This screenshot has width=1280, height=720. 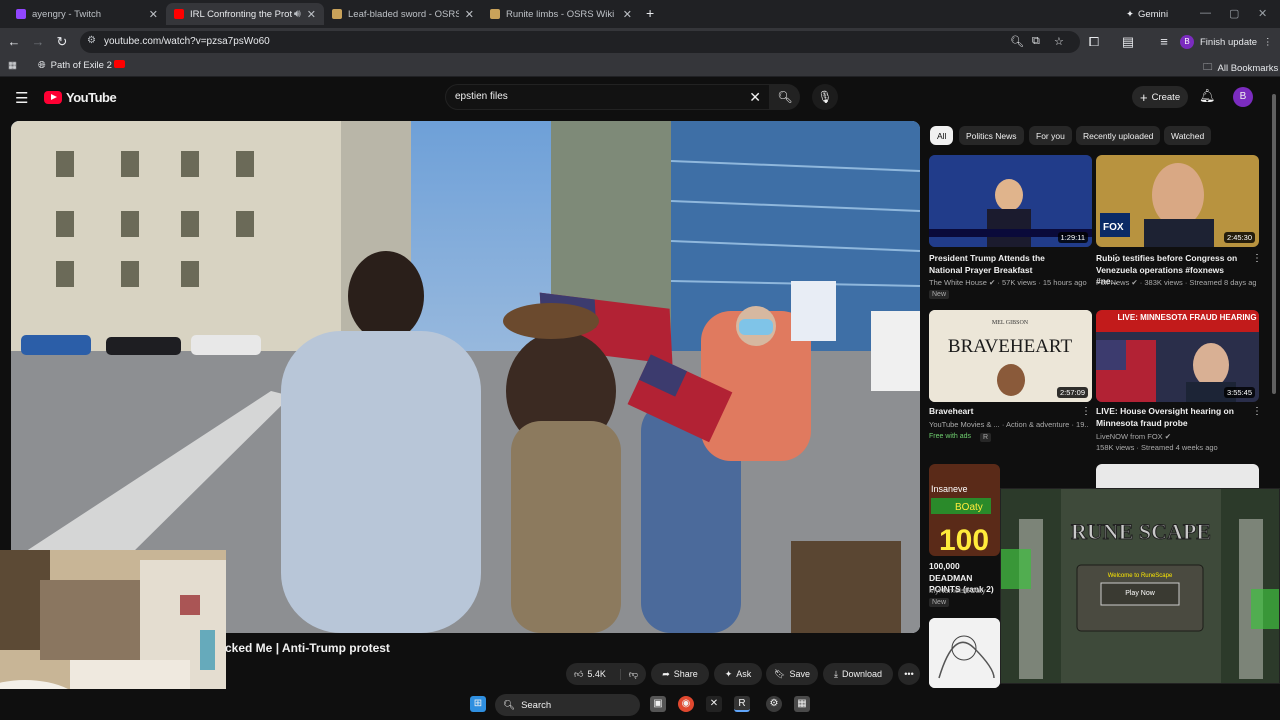 What do you see at coordinates (650, 13) in the screenshot?
I see `new-tab-button: +` at bounding box center [650, 13].